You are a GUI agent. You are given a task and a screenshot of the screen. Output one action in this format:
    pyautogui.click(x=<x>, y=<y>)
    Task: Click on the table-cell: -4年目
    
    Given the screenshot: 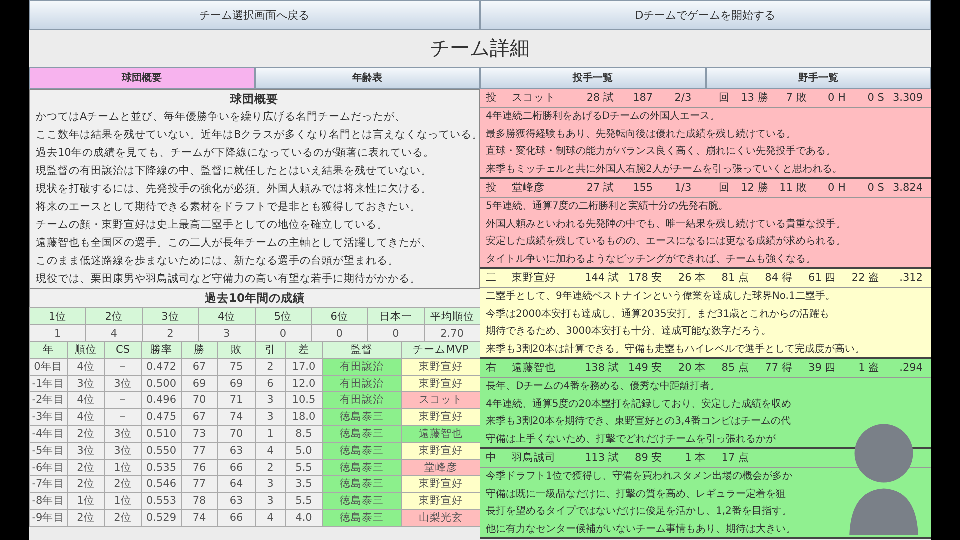 What is the action you would take?
    pyautogui.click(x=48, y=433)
    